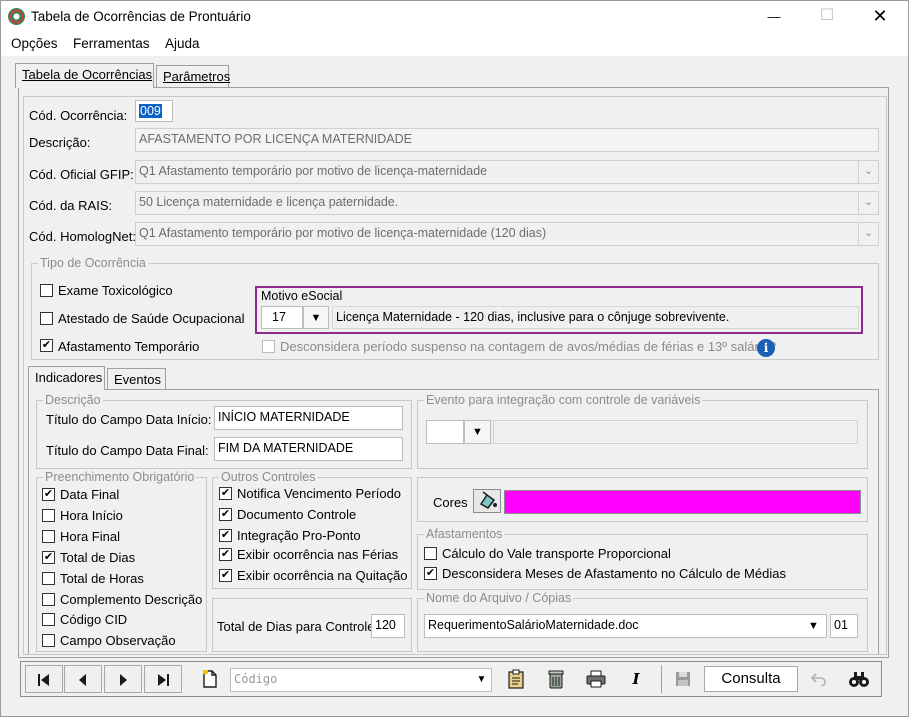 This screenshot has height=717, width=911. Describe the element at coordinates (69, 377) in the screenshot. I see `tab-indicadores-label: Indicadores` at that location.